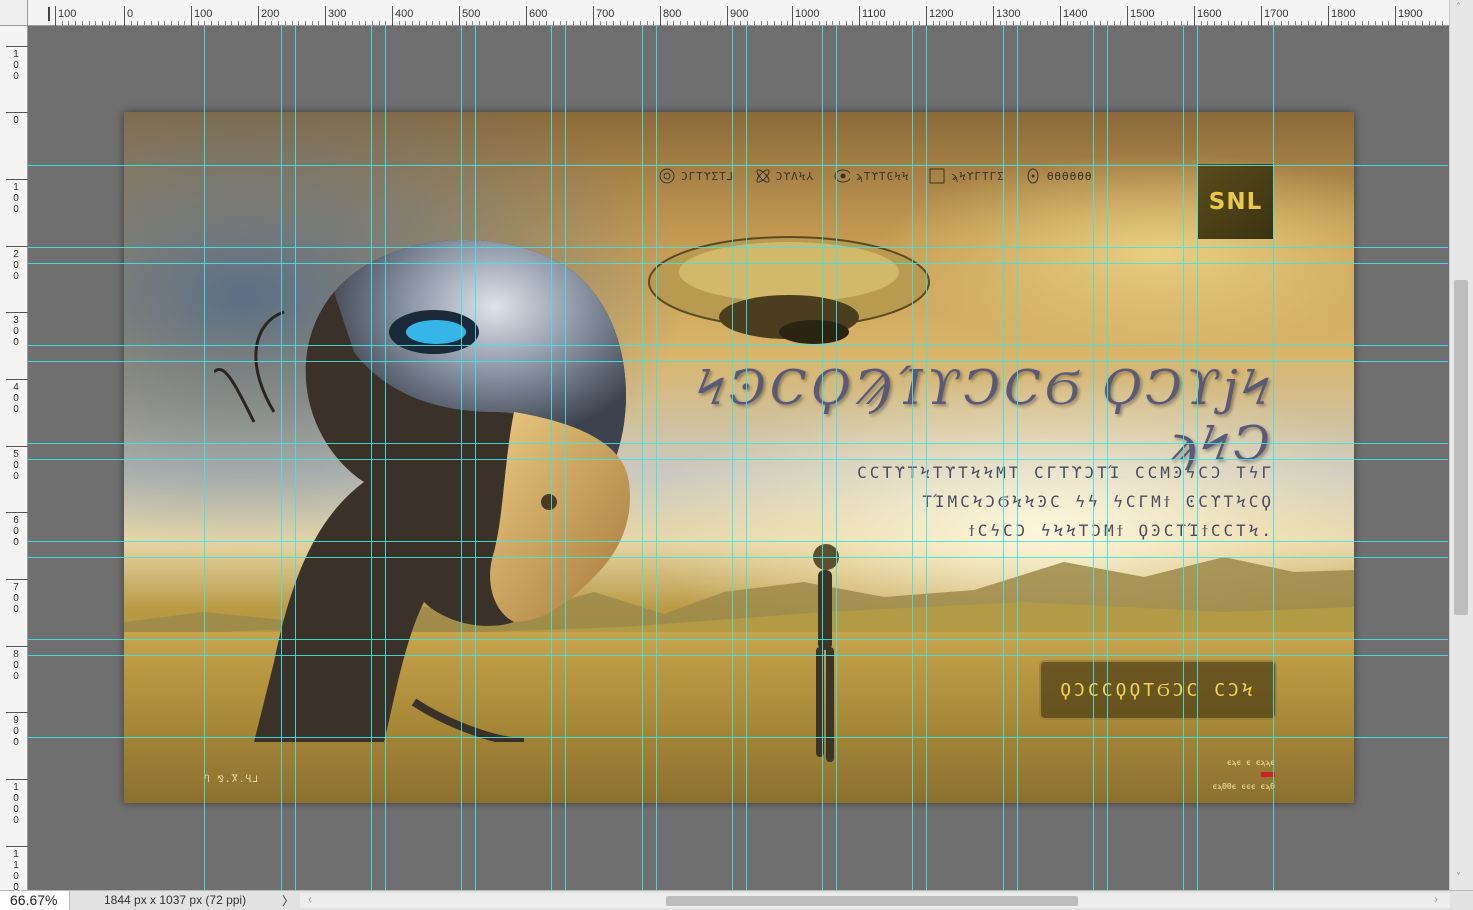  What do you see at coordinates (16, 665) in the screenshot?
I see `ruler-label: 800` at bounding box center [16, 665].